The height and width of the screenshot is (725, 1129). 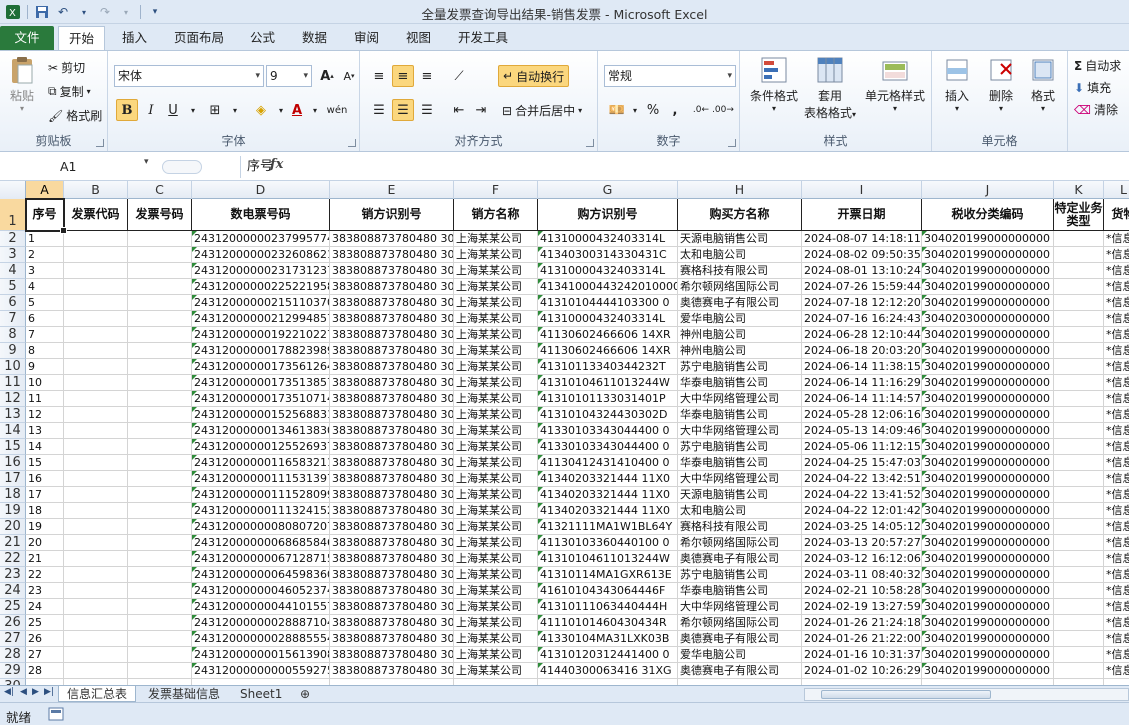 What do you see at coordinates (1092, 87) in the screenshot?
I see `fill-button: ⬇ 填充` at bounding box center [1092, 87].